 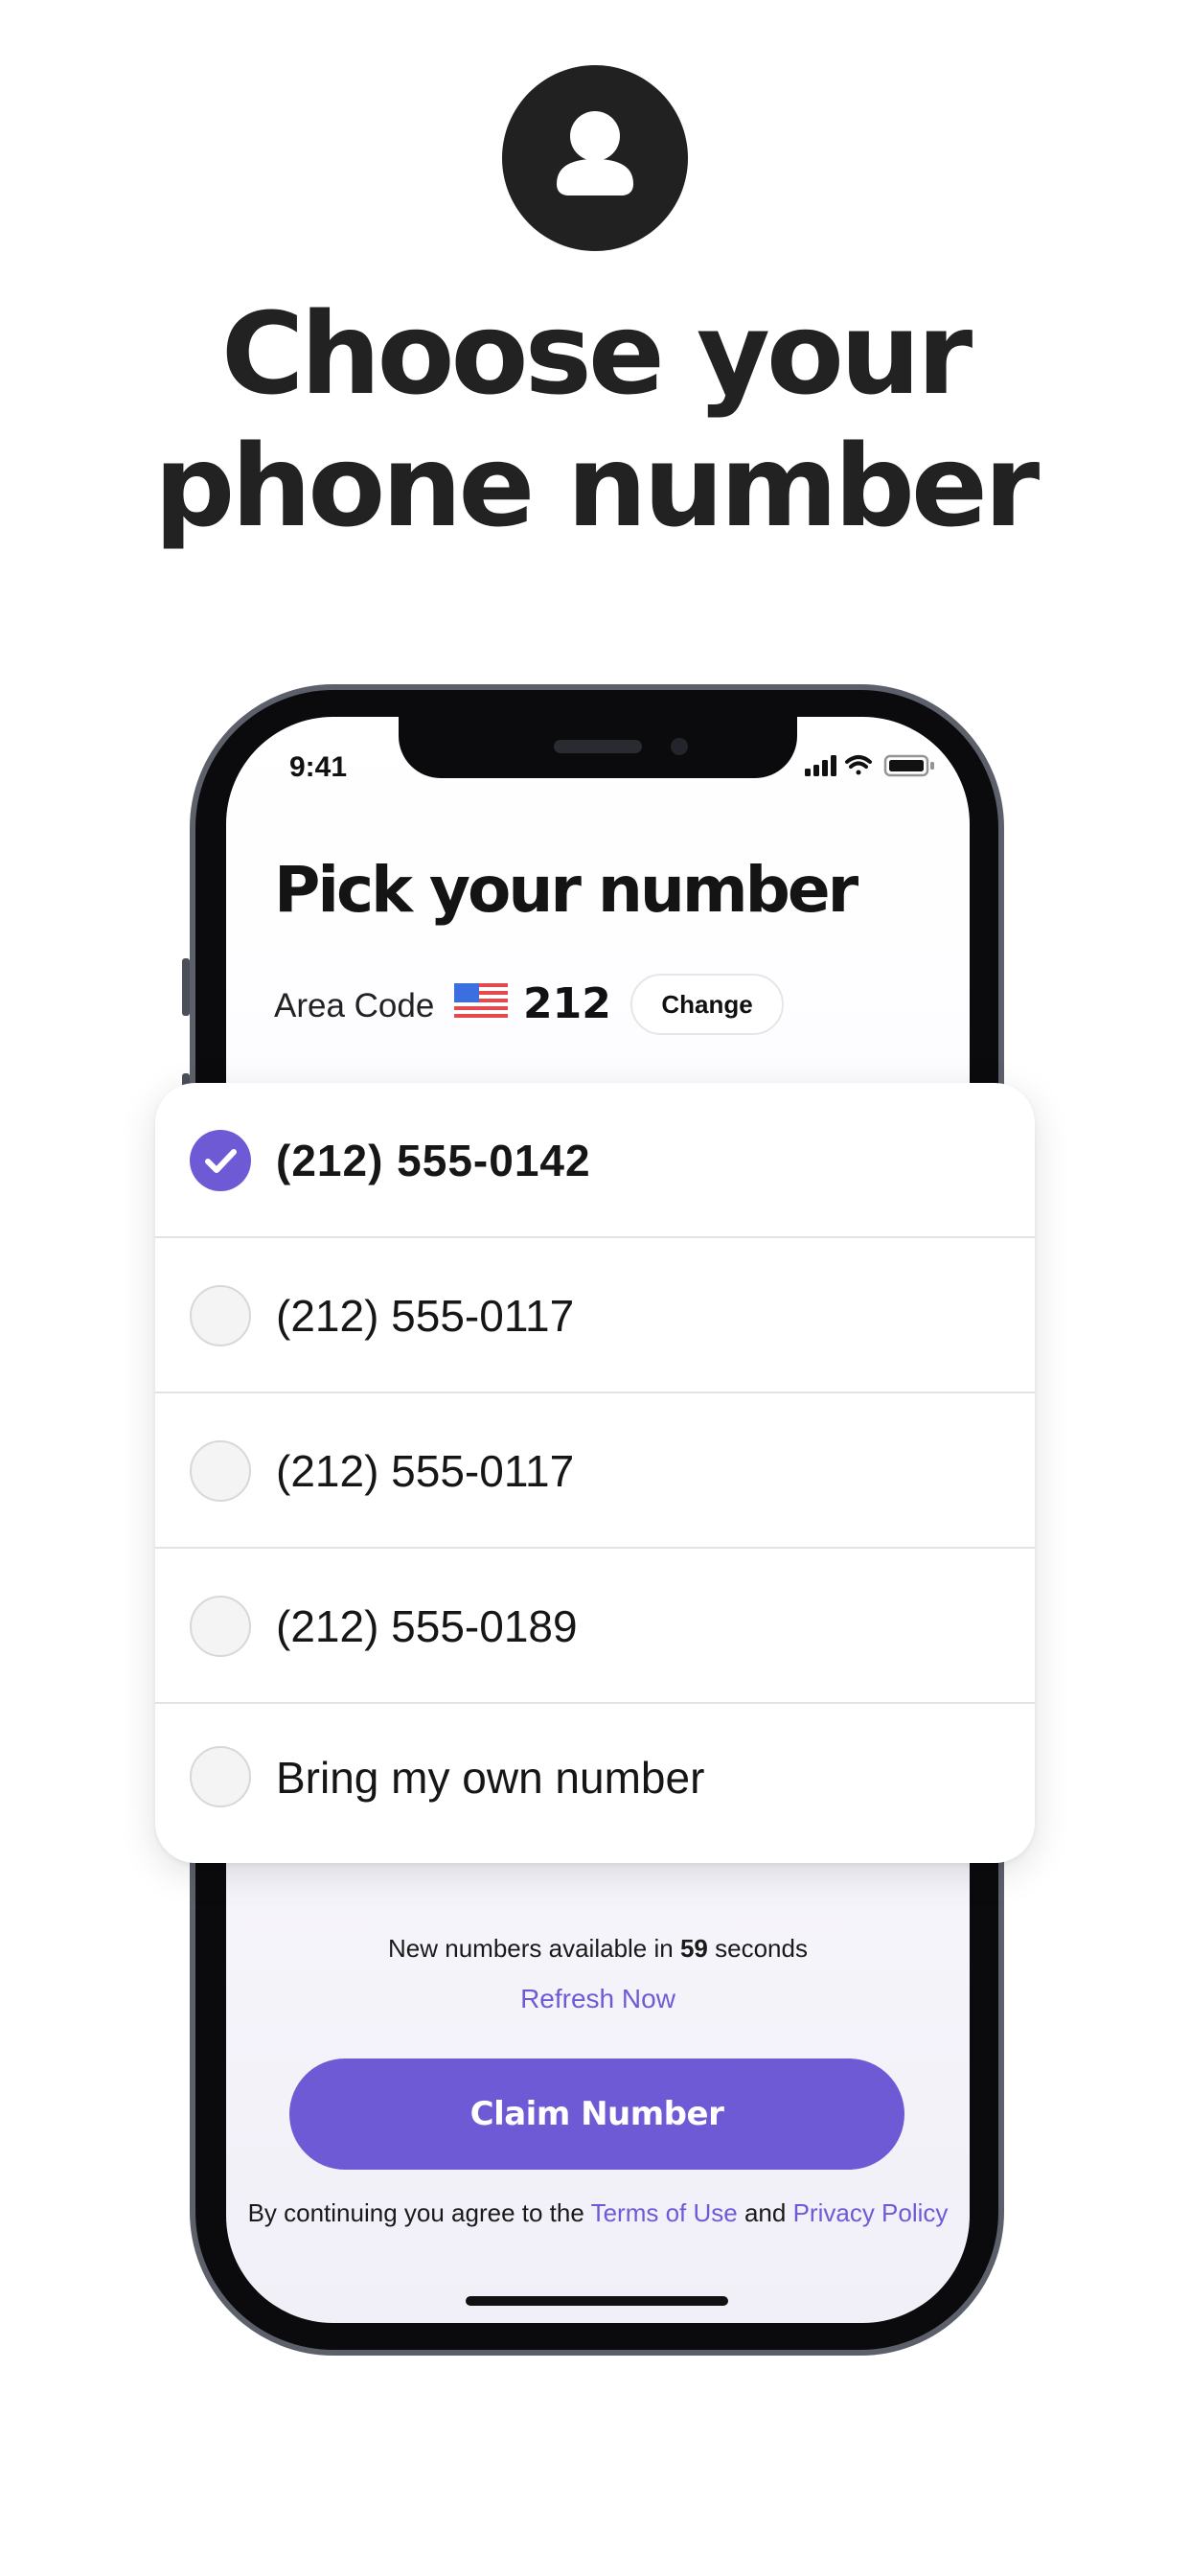 What do you see at coordinates (531, 1948) in the screenshot?
I see `timer-prefix: New numbers available in` at bounding box center [531, 1948].